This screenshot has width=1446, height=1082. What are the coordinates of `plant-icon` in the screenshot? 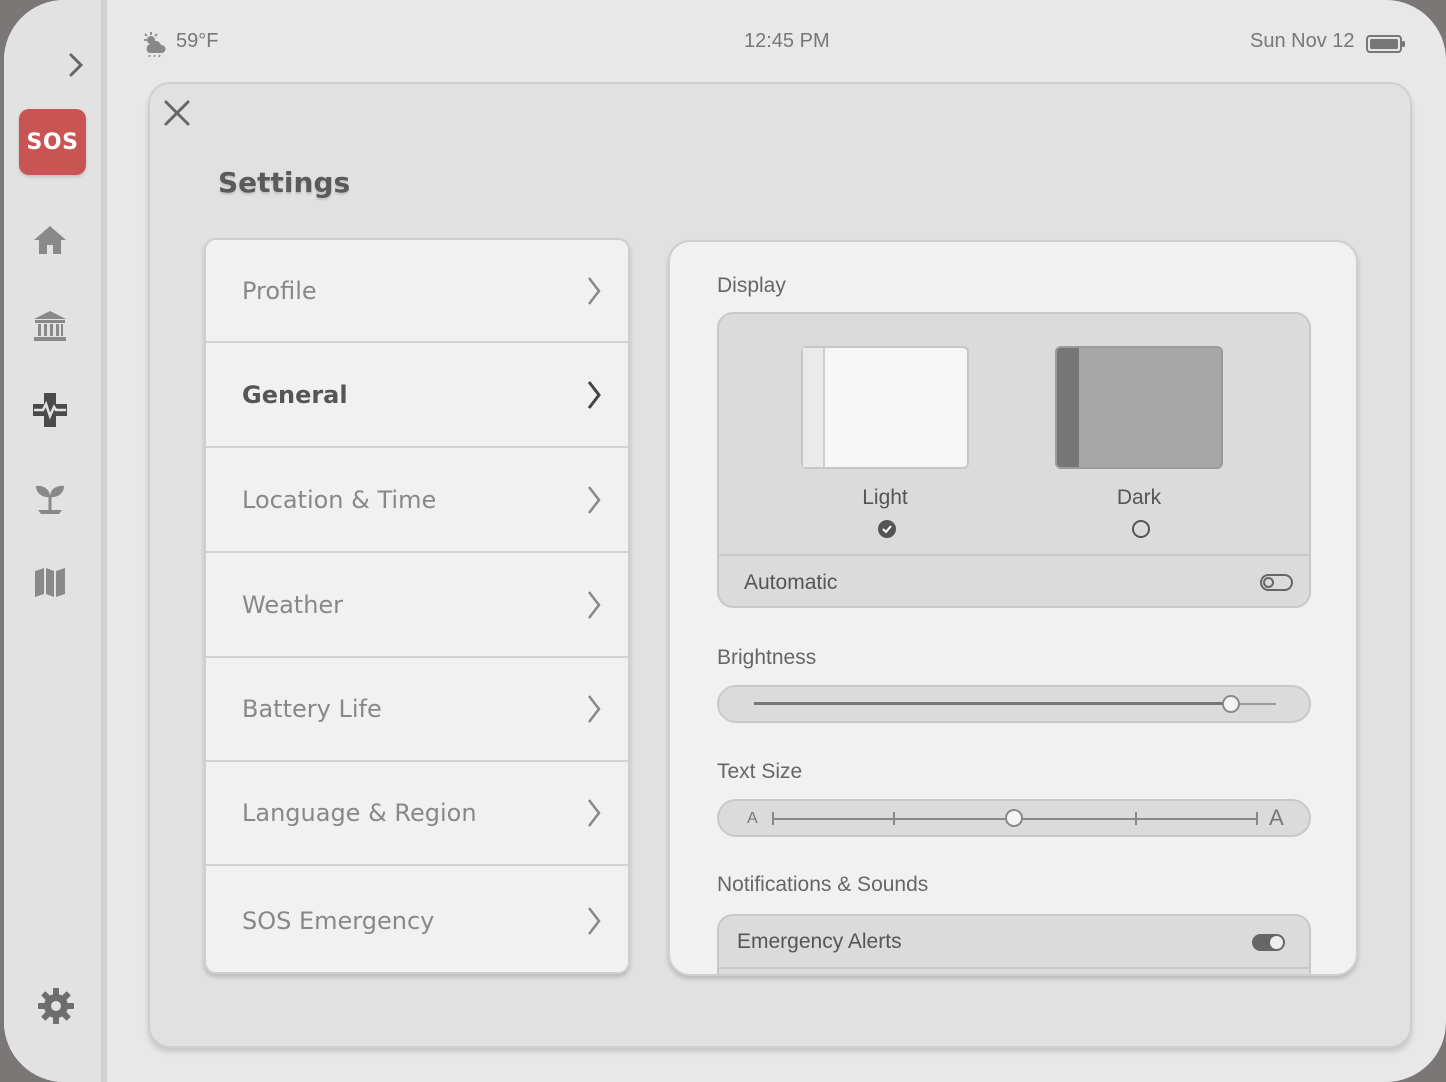 It's located at (50, 498).